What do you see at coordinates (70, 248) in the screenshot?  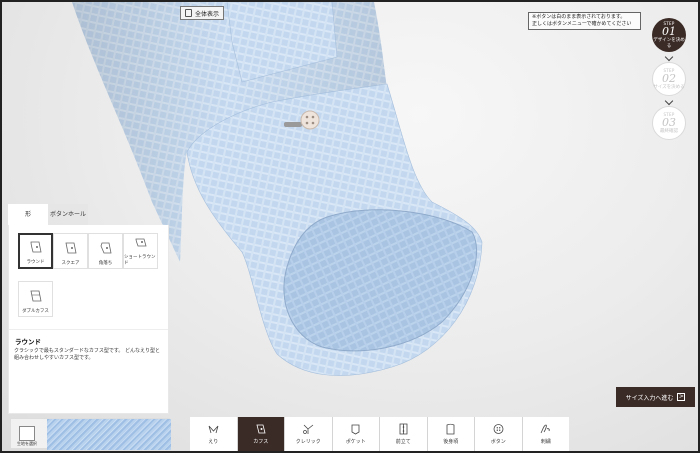 I see `square-cuff-icon` at bounding box center [70, 248].